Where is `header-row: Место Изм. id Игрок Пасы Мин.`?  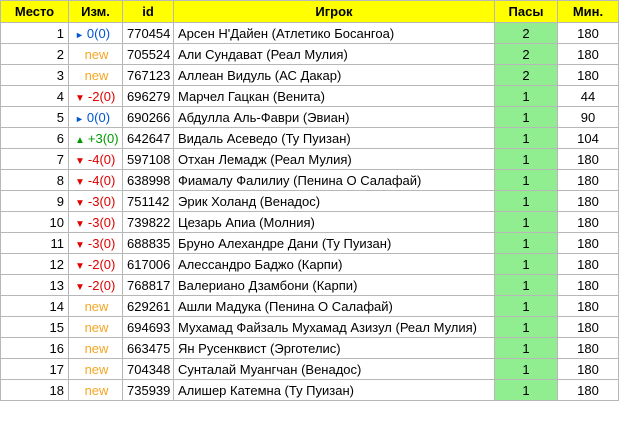 header-row: Место Изм. id Игрок Пасы Мин. is located at coordinates (309, 11).